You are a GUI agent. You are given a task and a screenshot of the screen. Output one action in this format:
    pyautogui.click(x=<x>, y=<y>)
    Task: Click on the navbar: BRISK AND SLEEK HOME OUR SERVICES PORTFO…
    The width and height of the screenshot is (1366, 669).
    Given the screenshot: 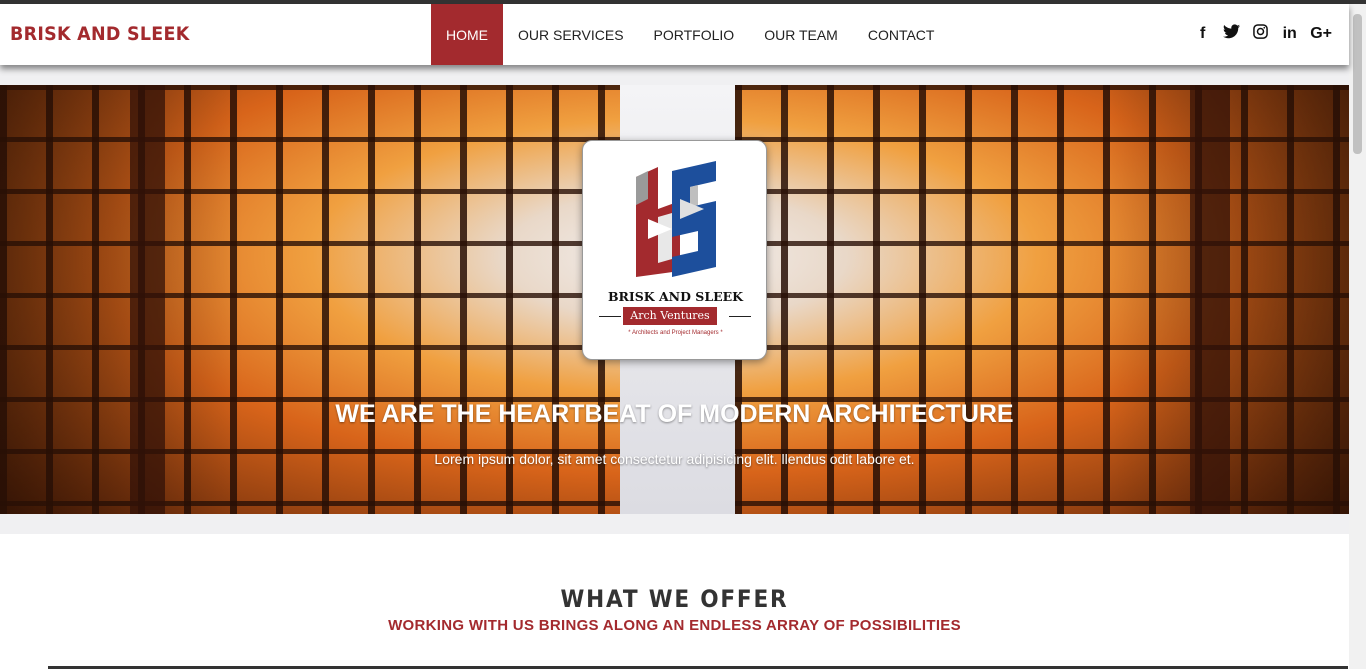 What is the action you would take?
    pyautogui.click(x=674, y=34)
    